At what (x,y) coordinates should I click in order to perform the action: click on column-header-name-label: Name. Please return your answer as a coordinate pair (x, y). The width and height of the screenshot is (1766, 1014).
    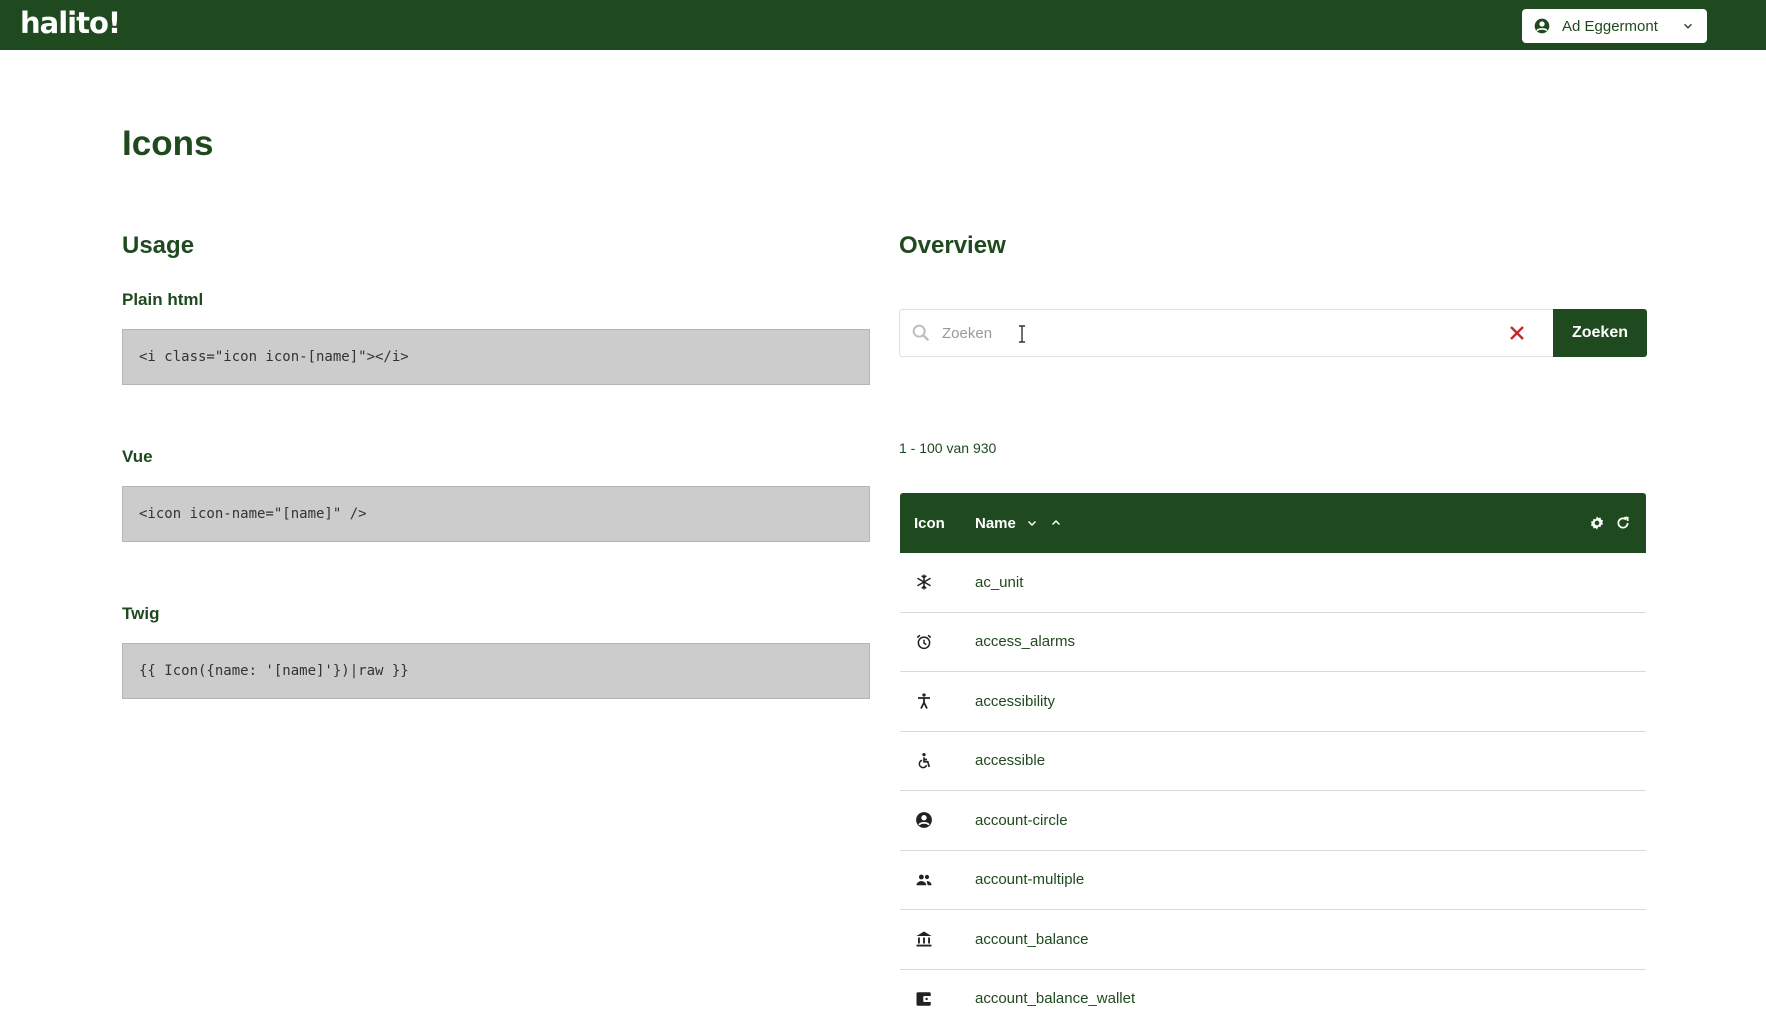
    Looking at the image, I should click on (995, 523).